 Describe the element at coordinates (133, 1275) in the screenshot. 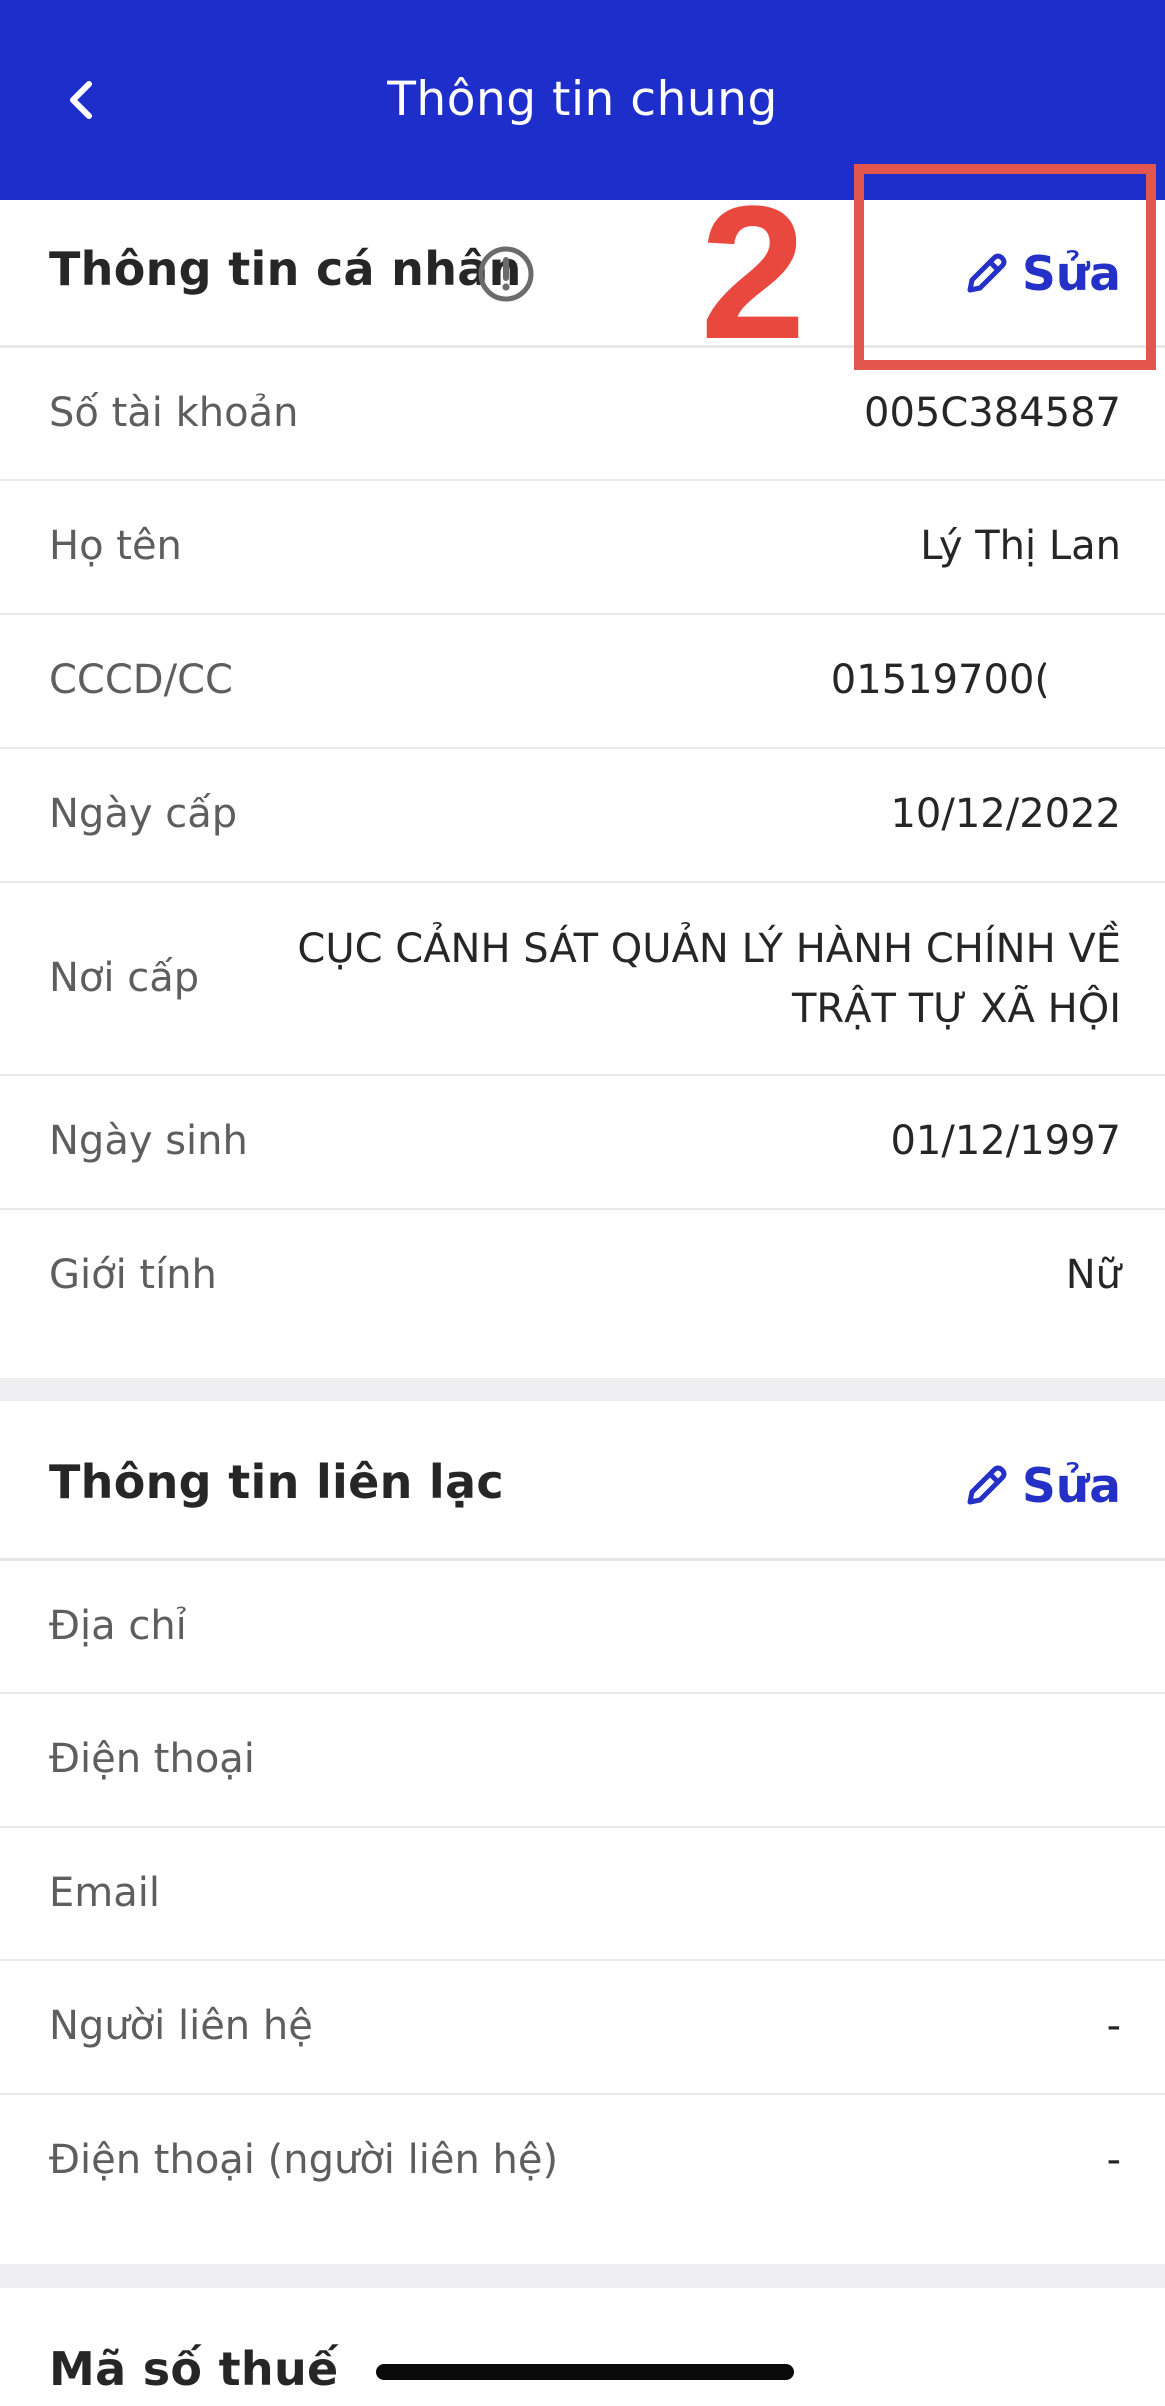

I see `row-label: Giới tính` at that location.